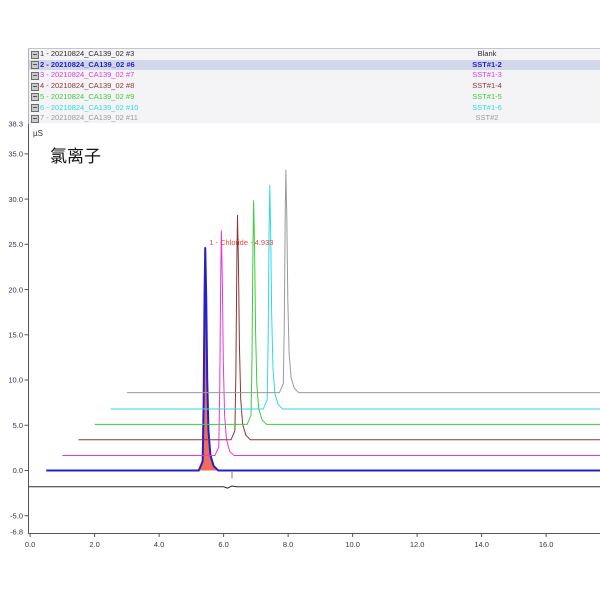  I want to click on y-tick-label: 30.0, so click(15, 199).